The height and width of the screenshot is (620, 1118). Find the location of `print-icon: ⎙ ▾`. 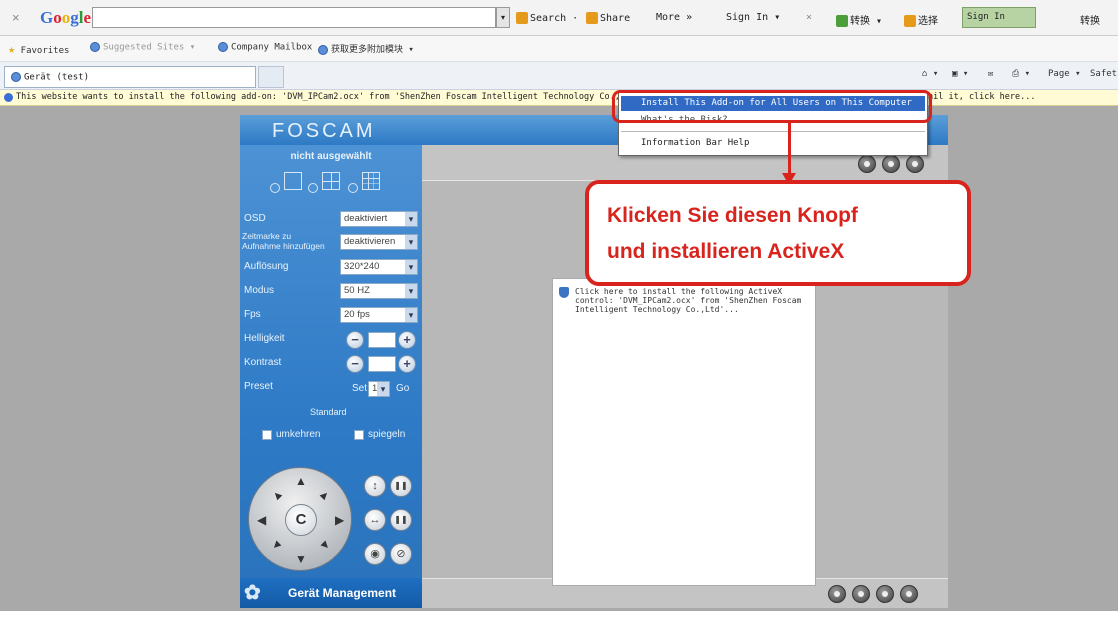

print-icon: ⎙ ▾ is located at coordinates (1021, 74).